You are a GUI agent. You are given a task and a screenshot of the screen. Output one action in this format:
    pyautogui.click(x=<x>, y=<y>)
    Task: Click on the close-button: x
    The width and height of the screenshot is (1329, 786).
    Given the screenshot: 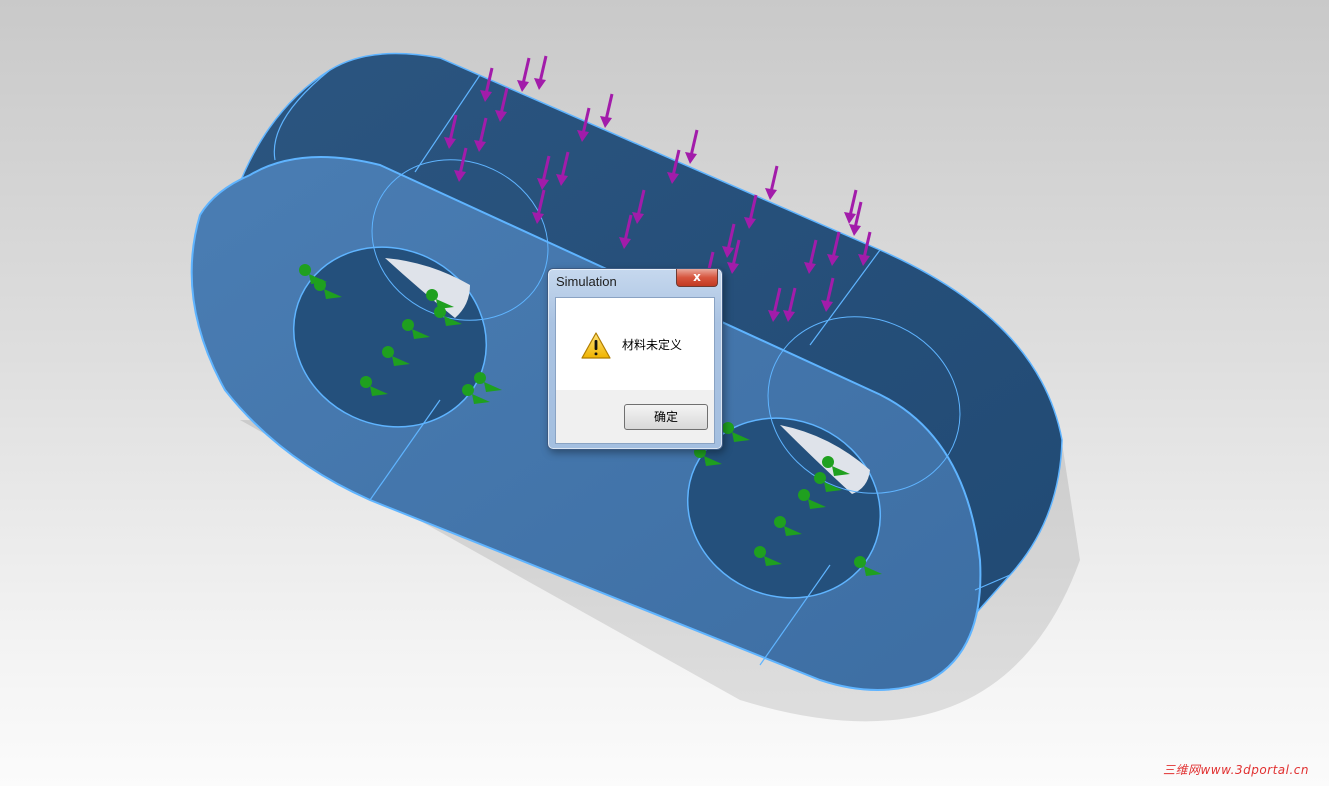 What is the action you would take?
    pyautogui.click(x=697, y=278)
    